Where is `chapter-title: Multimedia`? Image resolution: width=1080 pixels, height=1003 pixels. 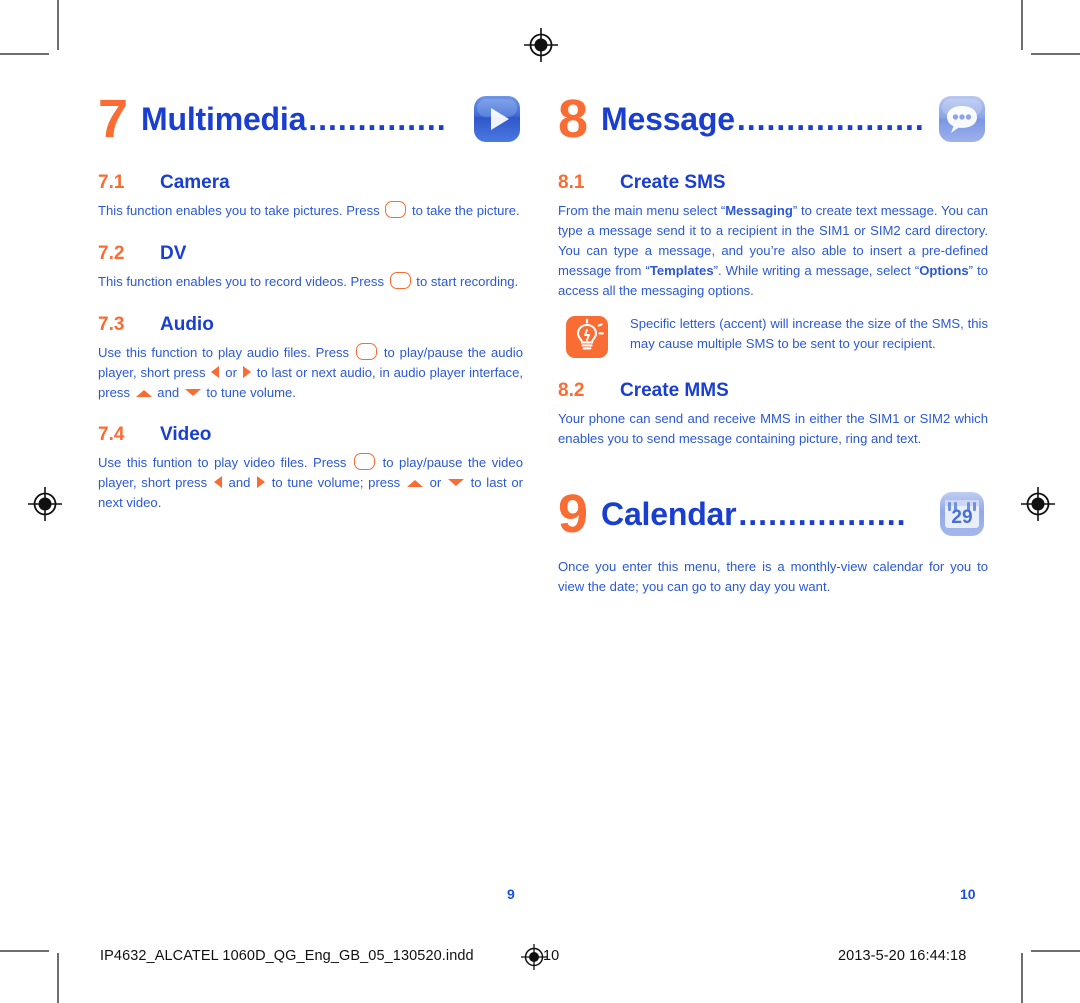 chapter-title: Multimedia is located at coordinates (224, 118).